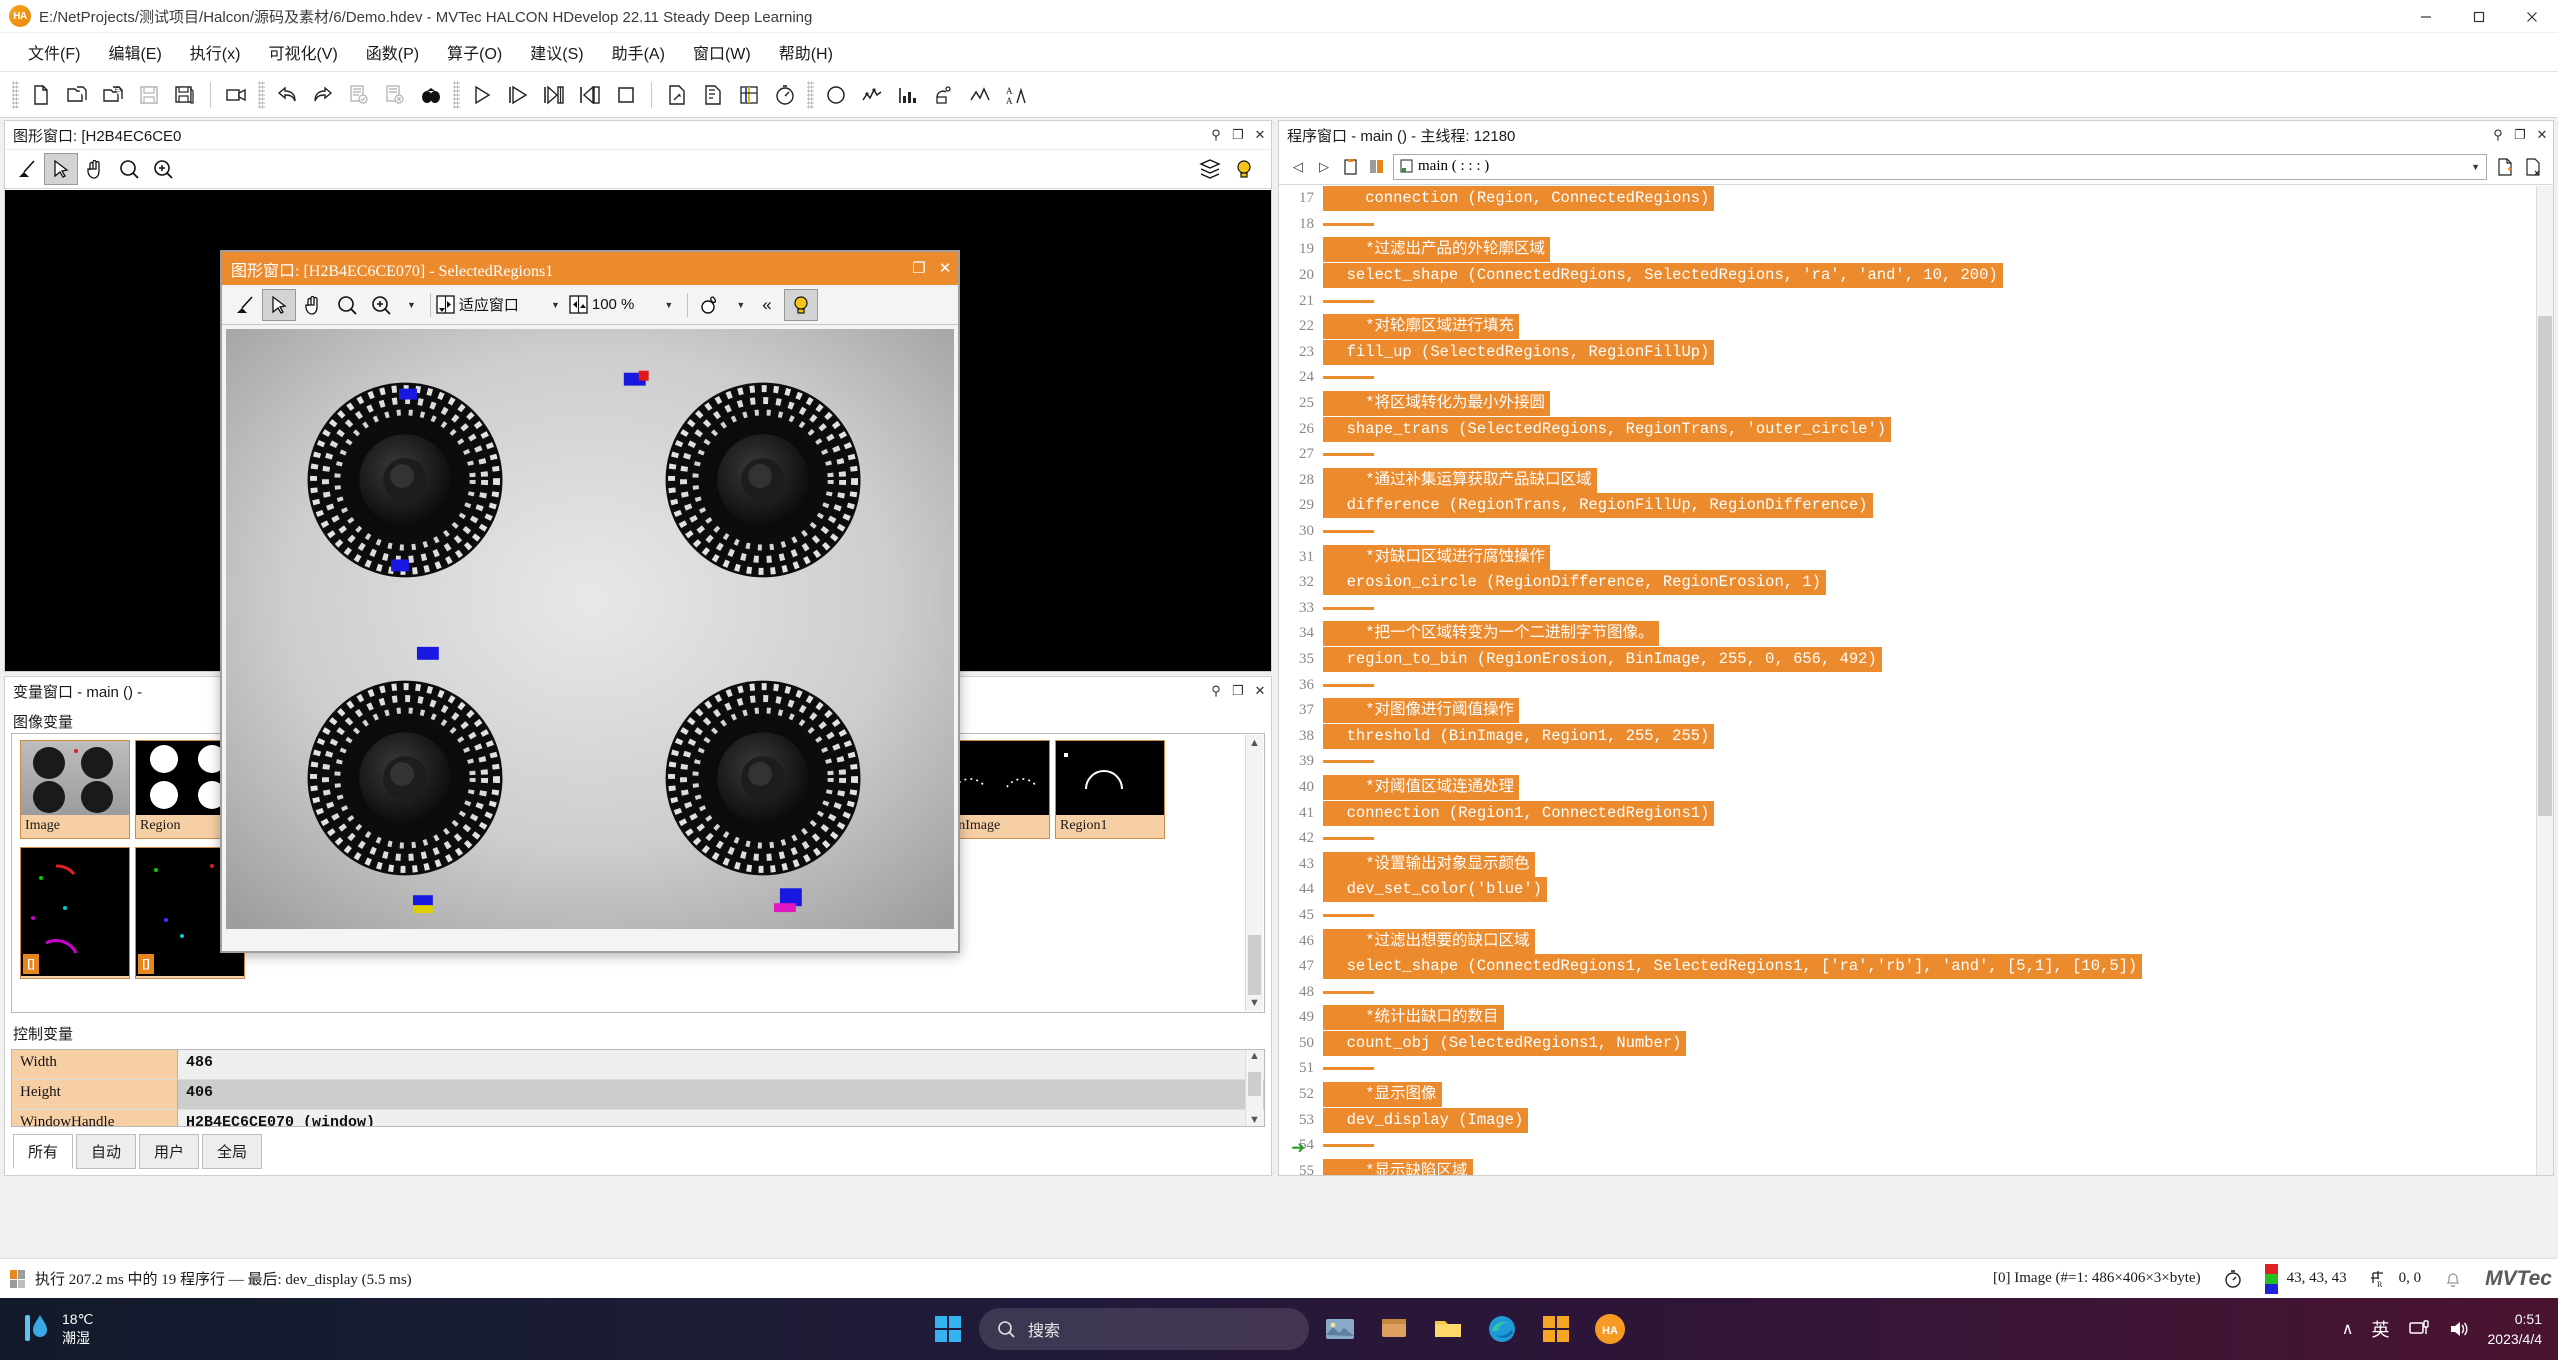 The width and height of the screenshot is (2558, 1360). What do you see at coordinates (944, 95) in the screenshot?
I see `measure-icon` at bounding box center [944, 95].